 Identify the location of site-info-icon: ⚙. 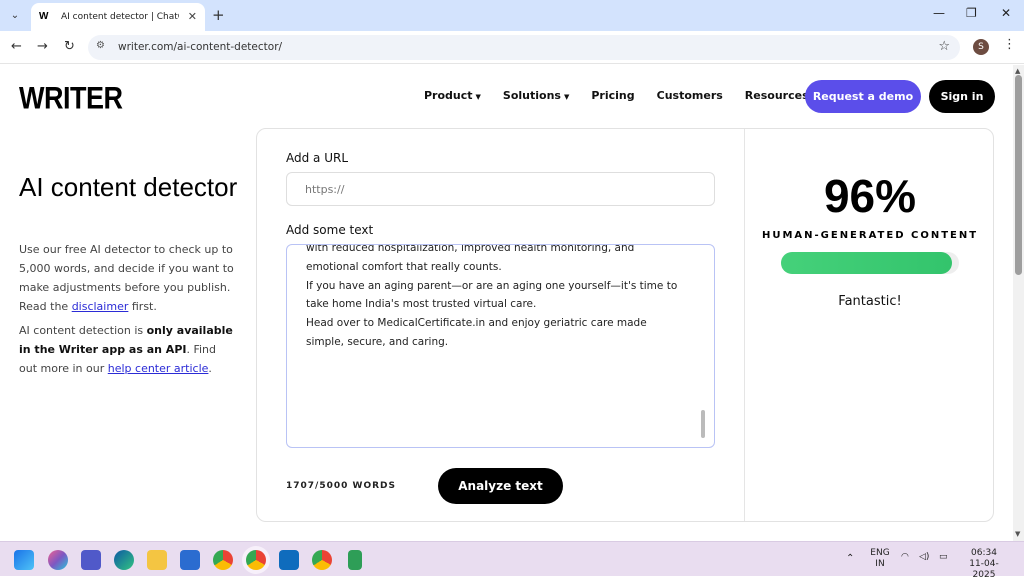
(100, 45).